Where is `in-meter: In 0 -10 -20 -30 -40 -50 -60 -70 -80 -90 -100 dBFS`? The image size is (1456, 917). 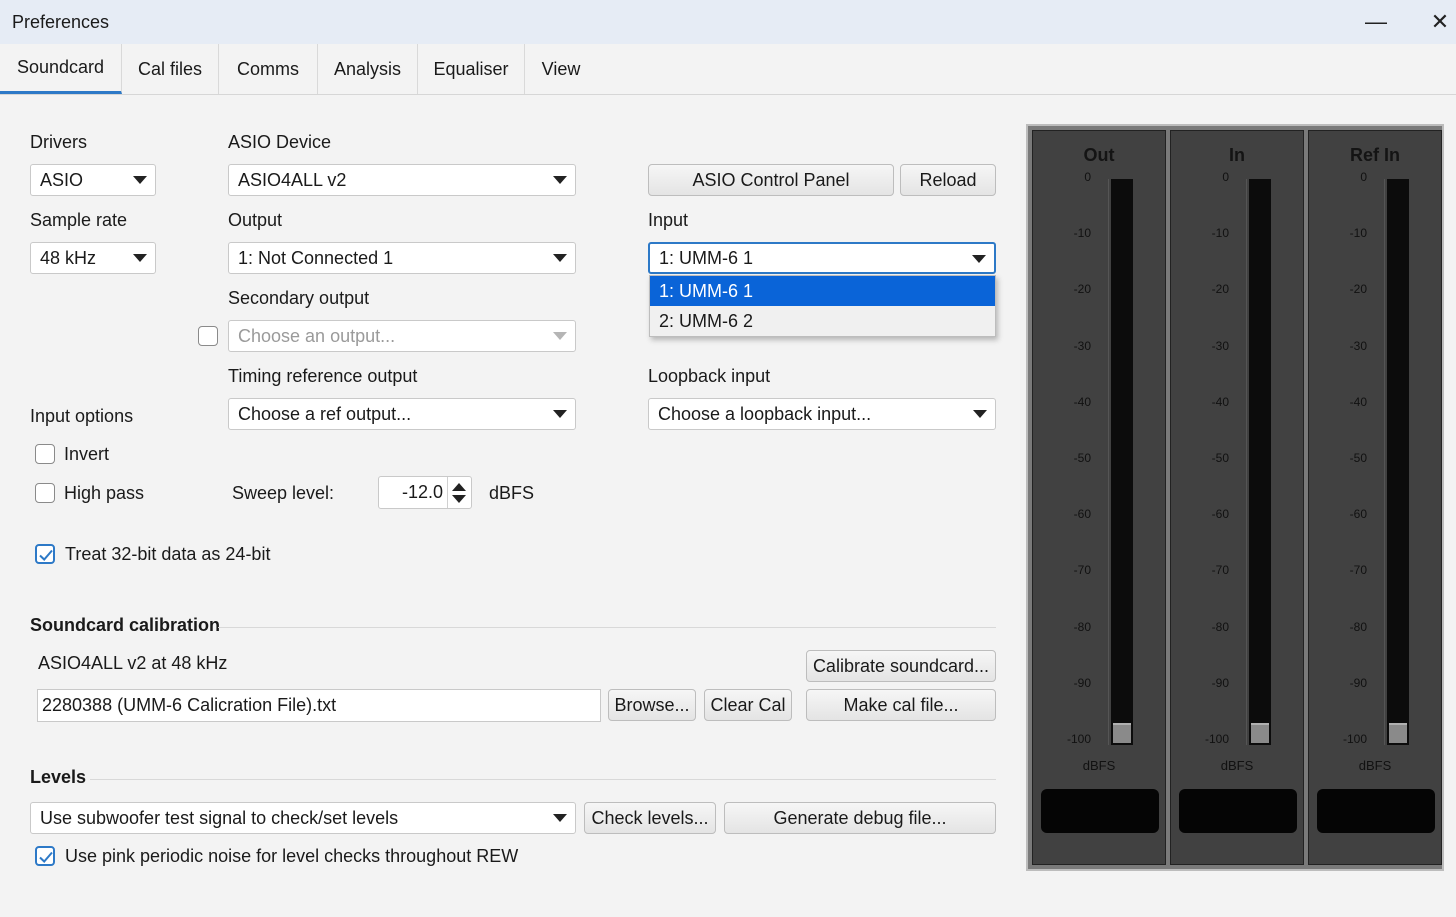
in-meter: In 0 -10 -20 -30 -40 -50 -60 -70 -80 -90 -100 dBFS is located at coordinates (1237, 497).